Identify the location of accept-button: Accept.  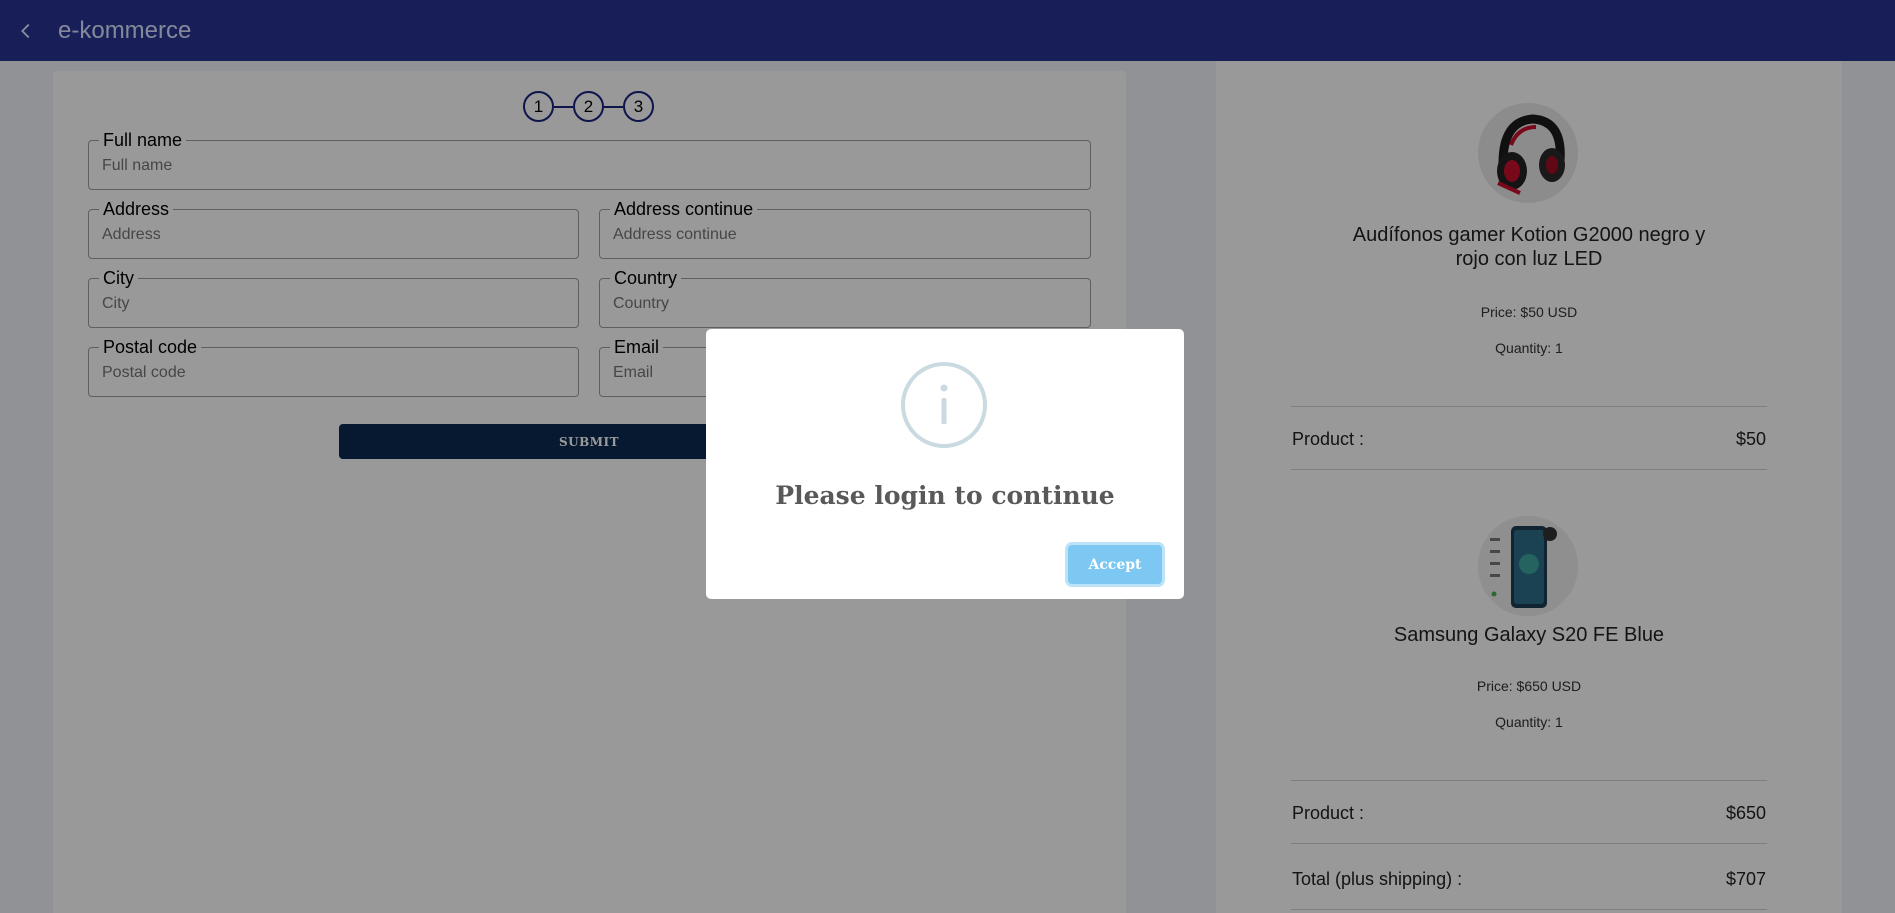
(1115, 564).